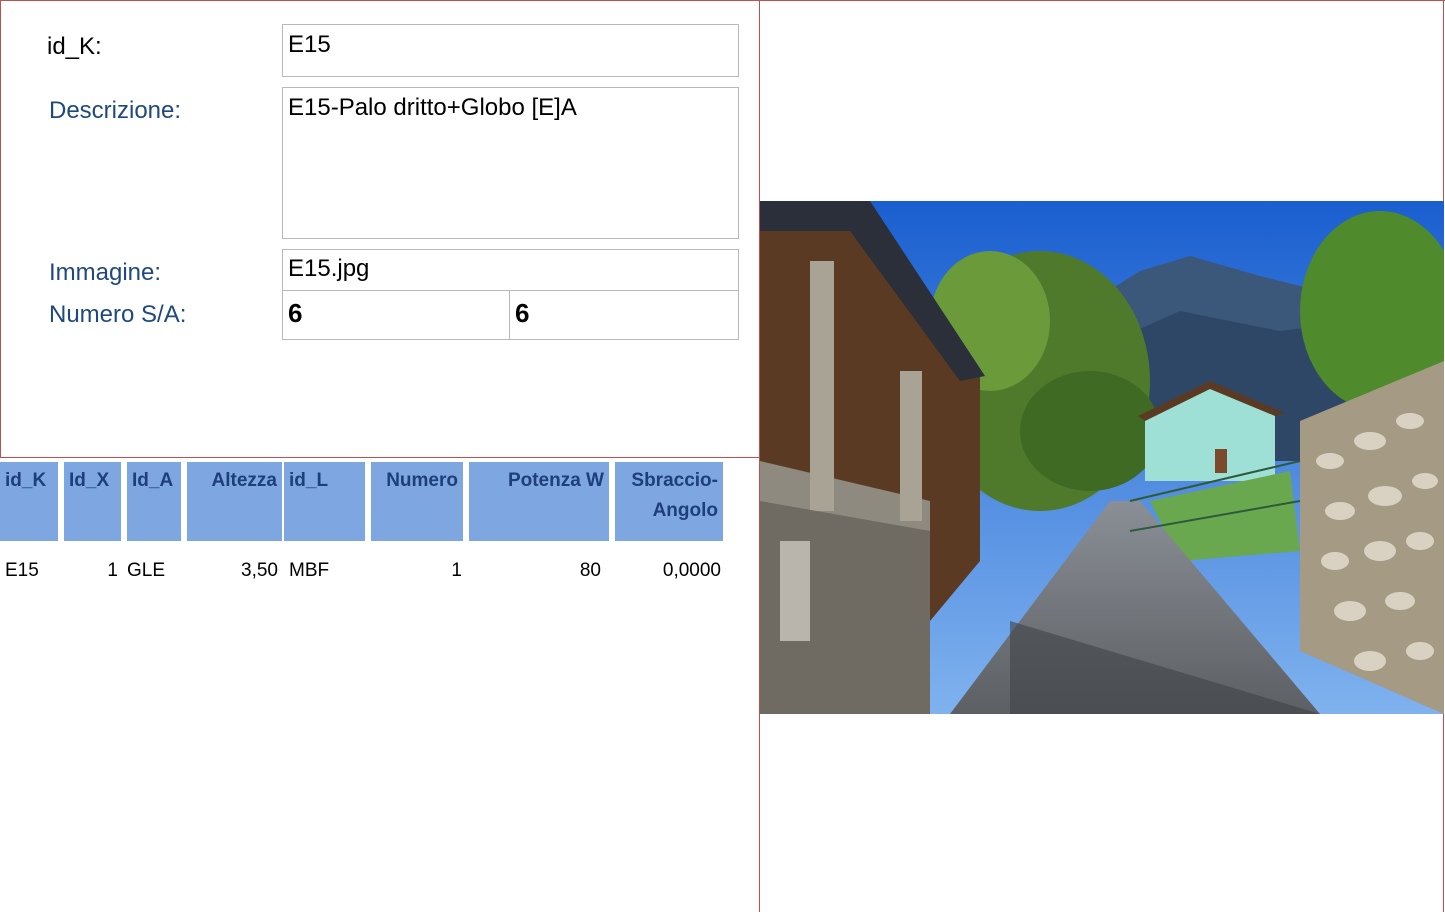 This screenshot has width=1445, height=912. What do you see at coordinates (456, 570) in the screenshot?
I see `cell-numero: 1` at bounding box center [456, 570].